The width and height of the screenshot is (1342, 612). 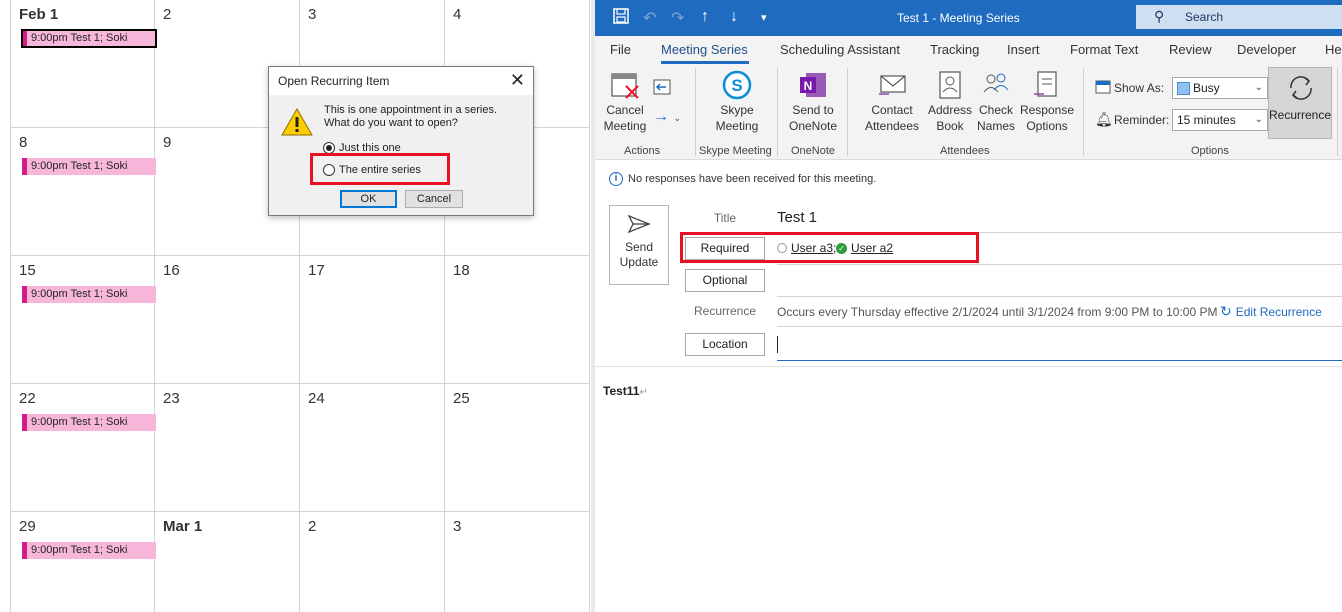 What do you see at coordinates (677, 18) in the screenshot?
I see `redo-icon: ↷` at bounding box center [677, 18].